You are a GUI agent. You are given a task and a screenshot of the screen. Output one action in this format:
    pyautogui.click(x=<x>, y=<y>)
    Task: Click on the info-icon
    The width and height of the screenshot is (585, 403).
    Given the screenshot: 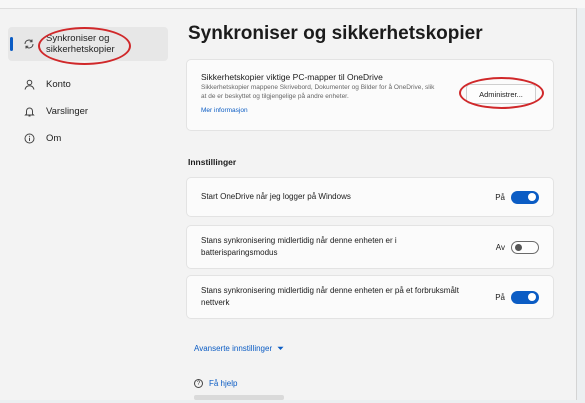 What is the action you would take?
    pyautogui.click(x=29, y=138)
    